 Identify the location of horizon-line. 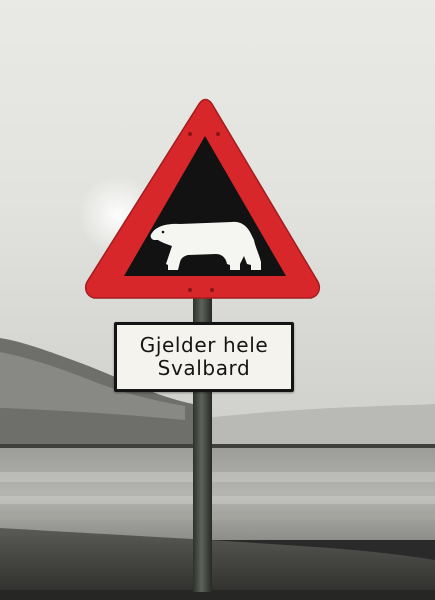
(217, 446).